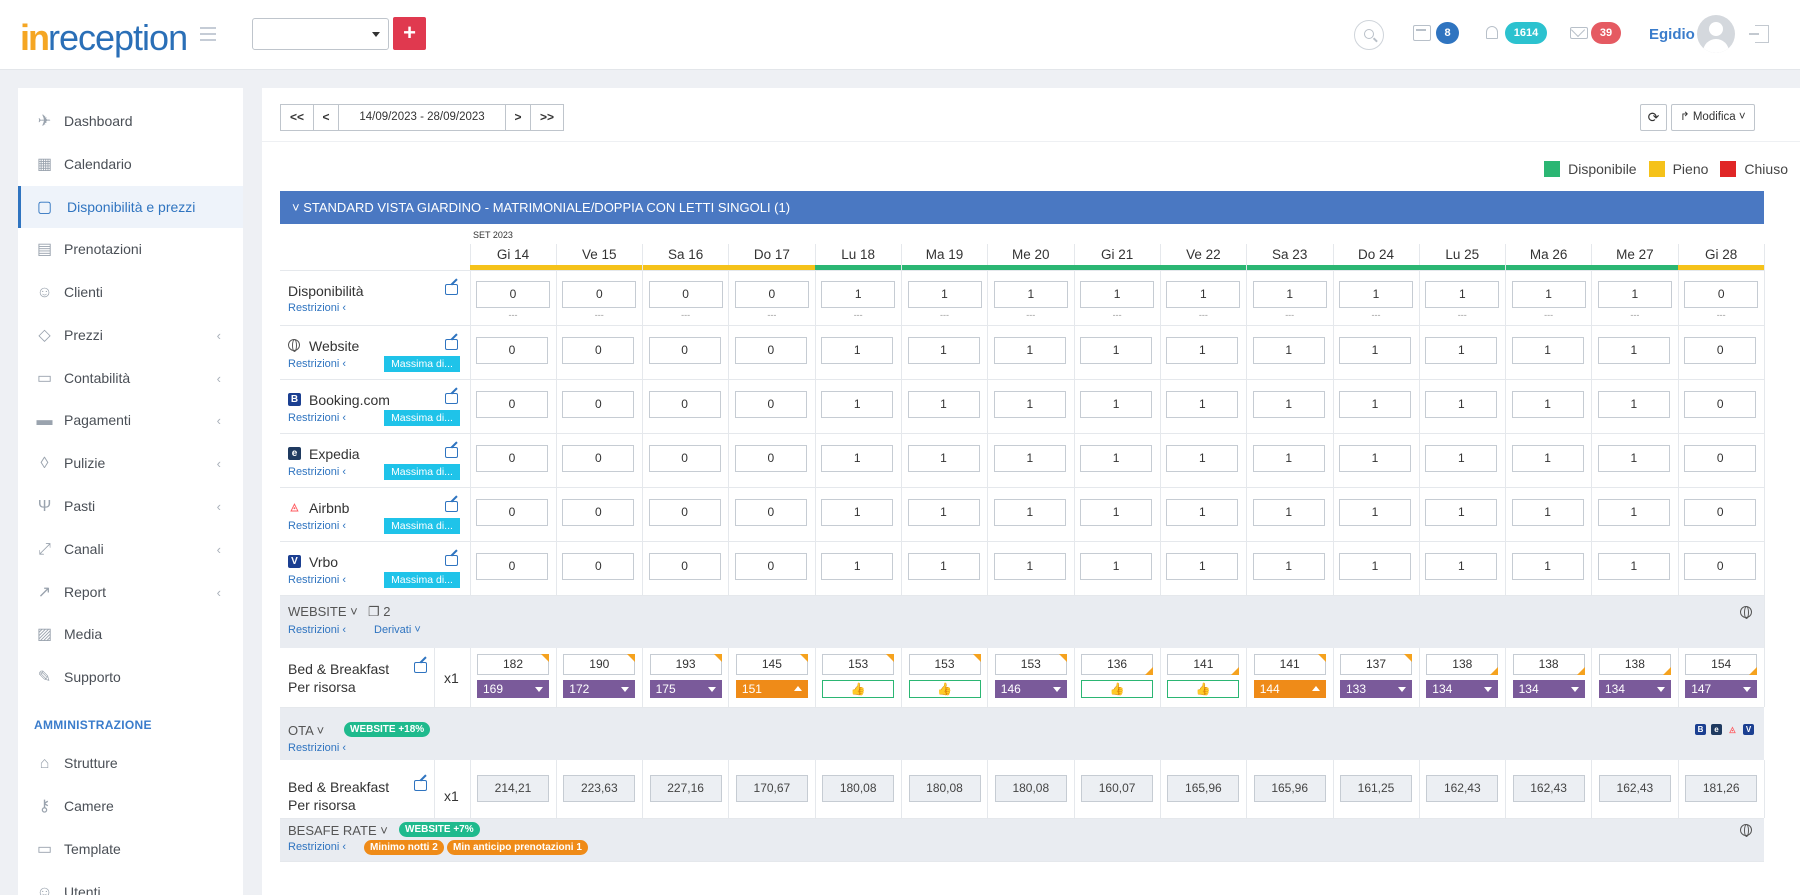 The width and height of the screenshot is (1800, 895). Describe the element at coordinates (1721, 664) in the screenshot. I see `price-input: 154` at that location.